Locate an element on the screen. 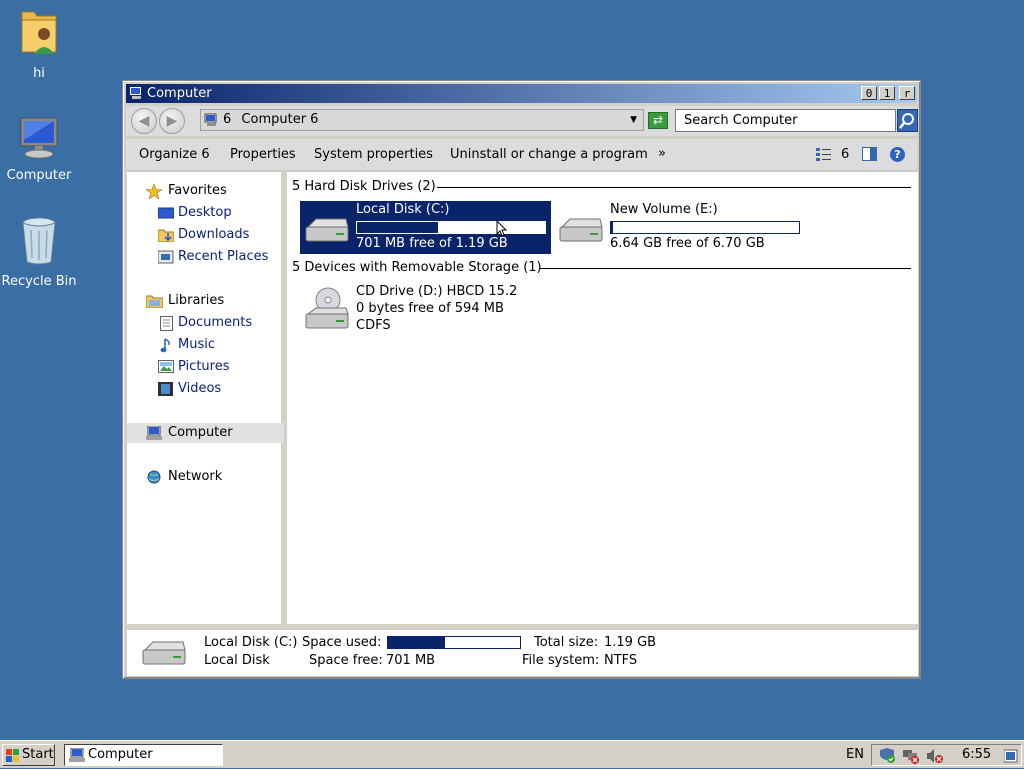 This screenshot has width=1024, height=769. taskbar-item-computer: Computer is located at coordinates (143, 755).